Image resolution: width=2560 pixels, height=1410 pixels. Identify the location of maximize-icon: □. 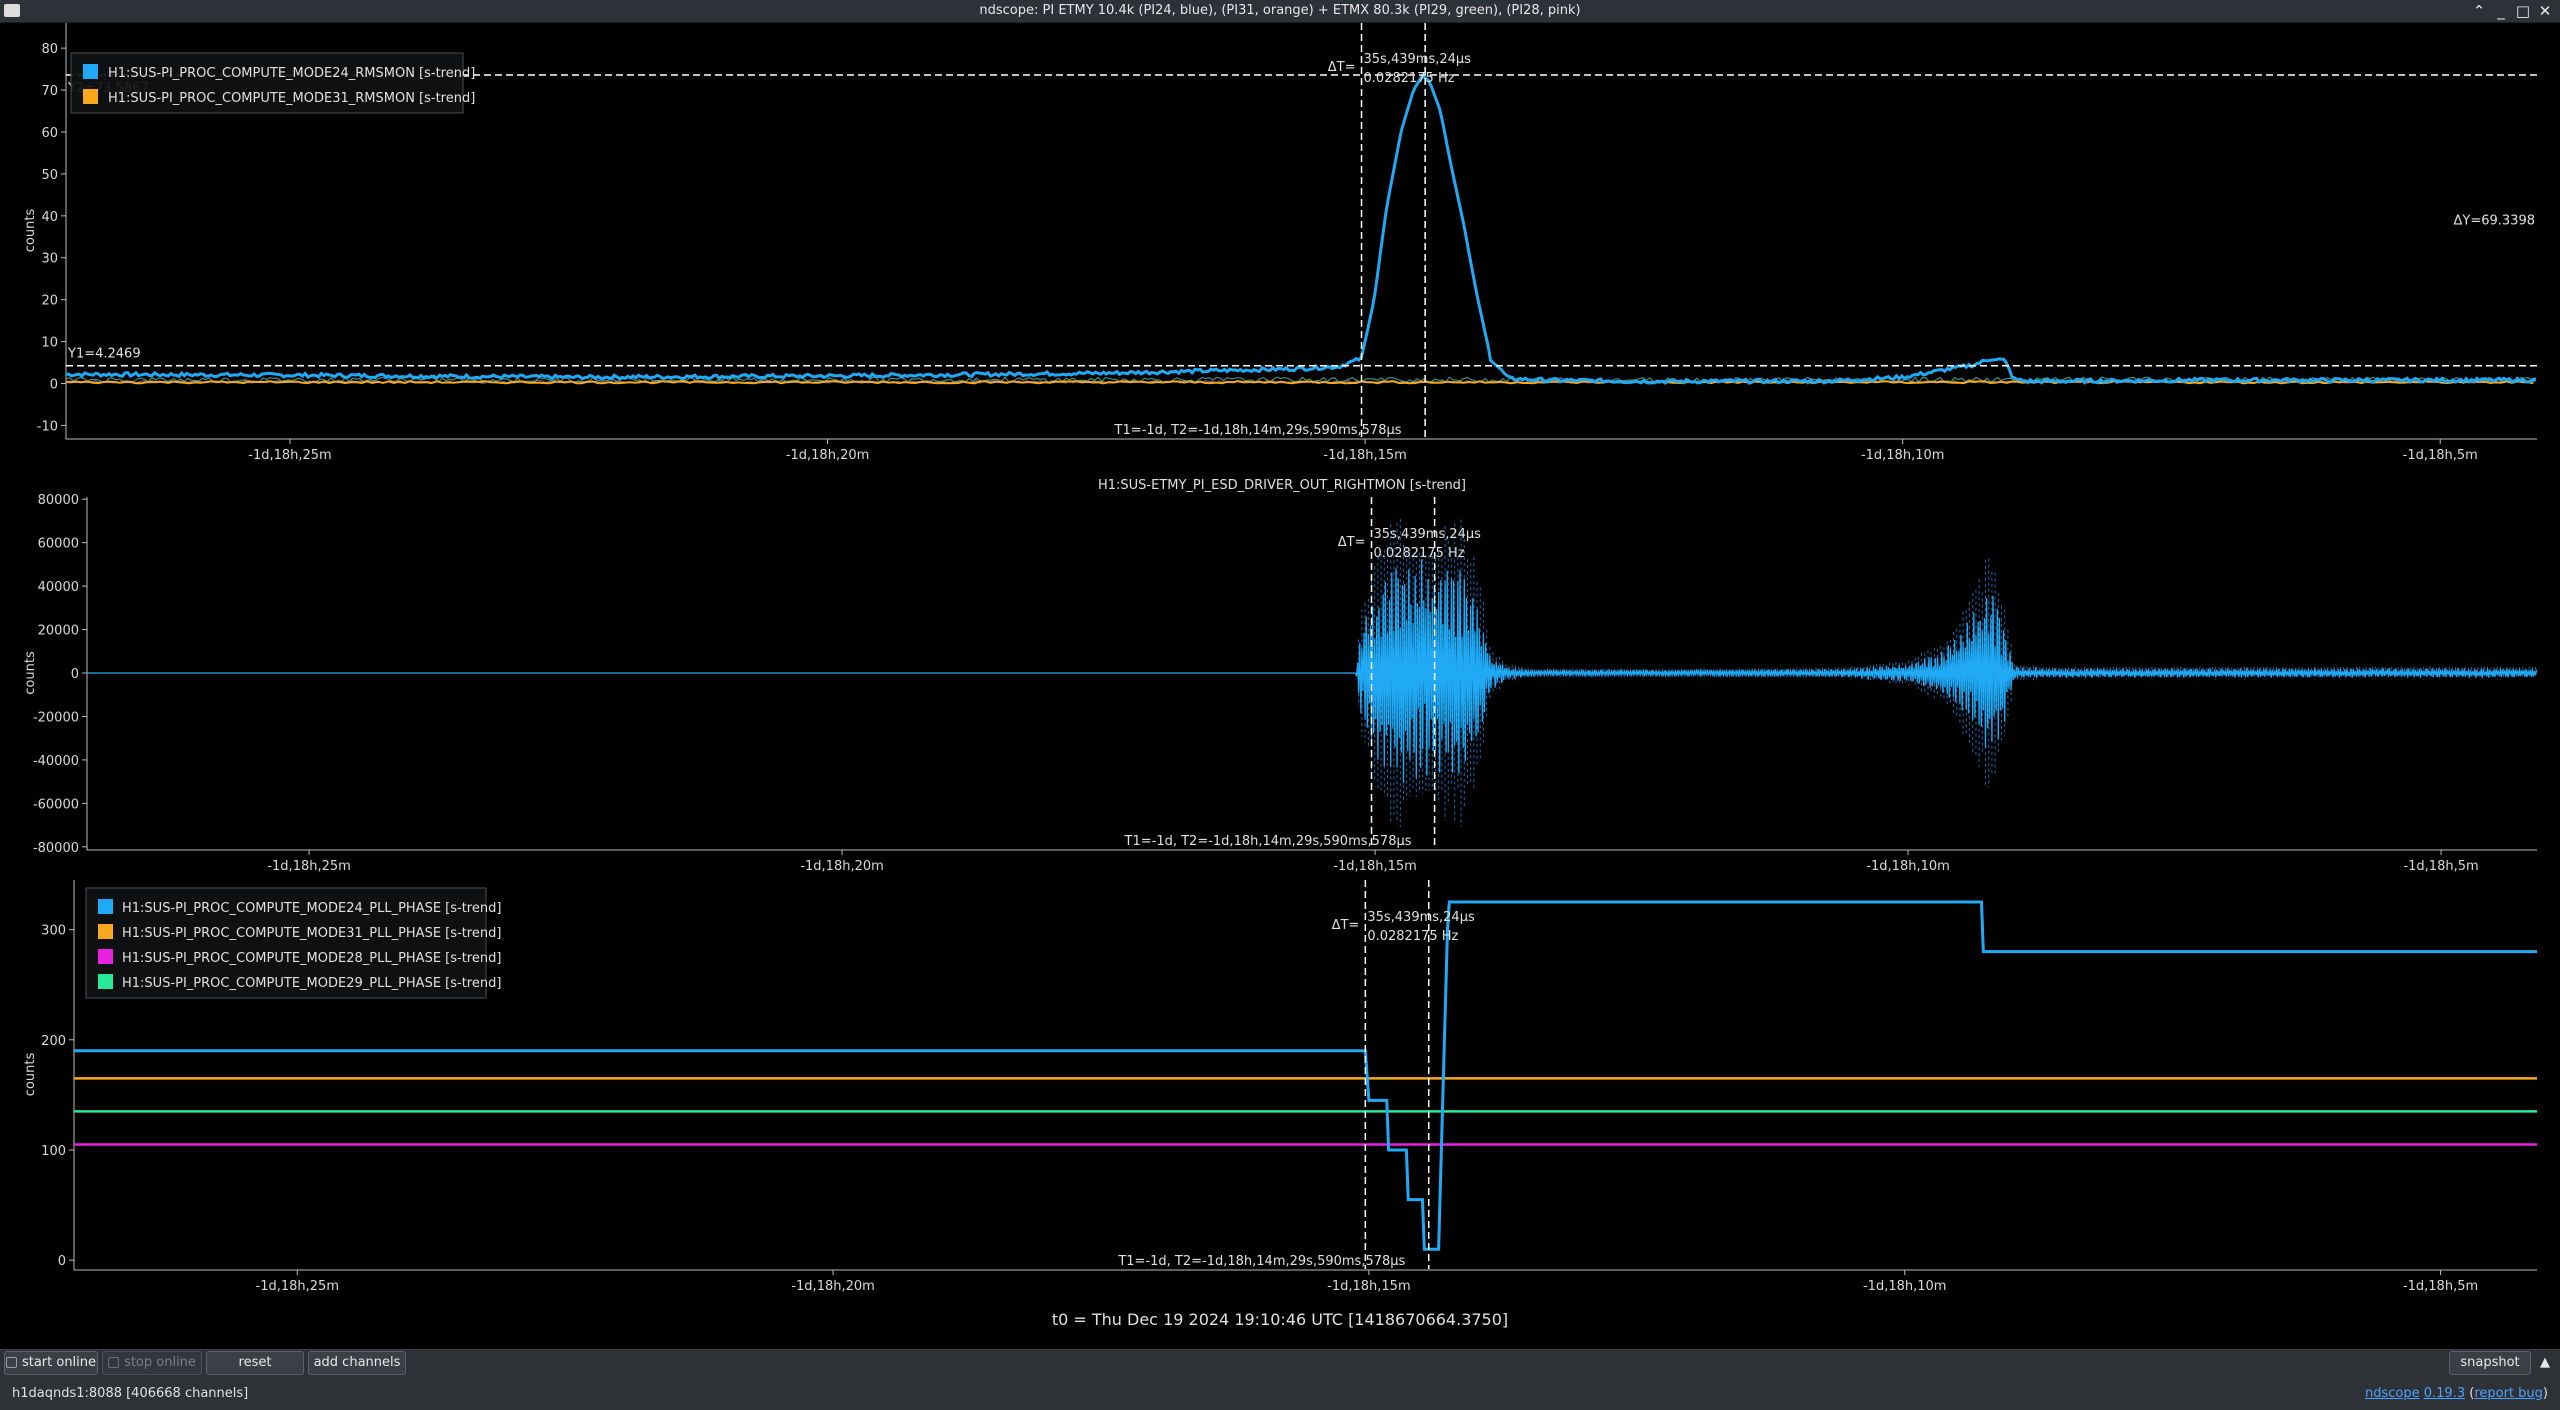
(2523, 11).